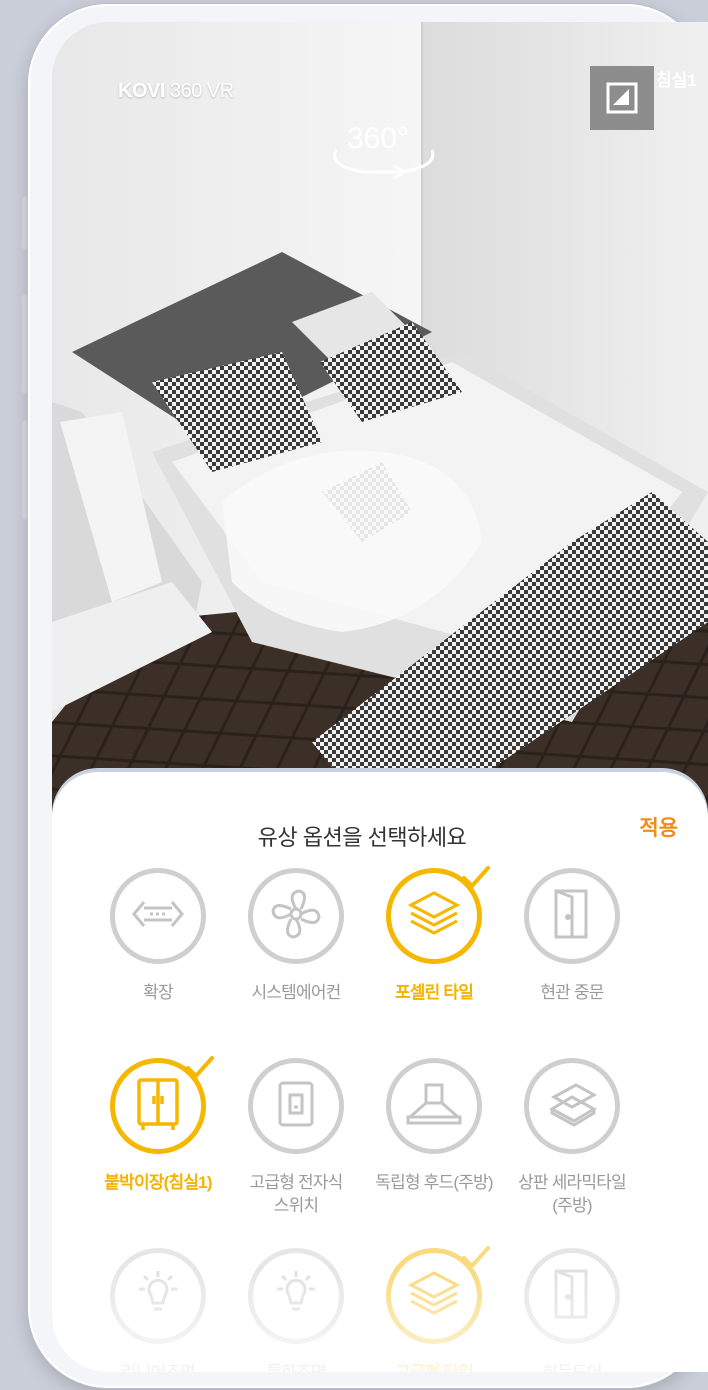 The image size is (708, 1390). I want to click on expand-arrows-icon, so click(158, 916).